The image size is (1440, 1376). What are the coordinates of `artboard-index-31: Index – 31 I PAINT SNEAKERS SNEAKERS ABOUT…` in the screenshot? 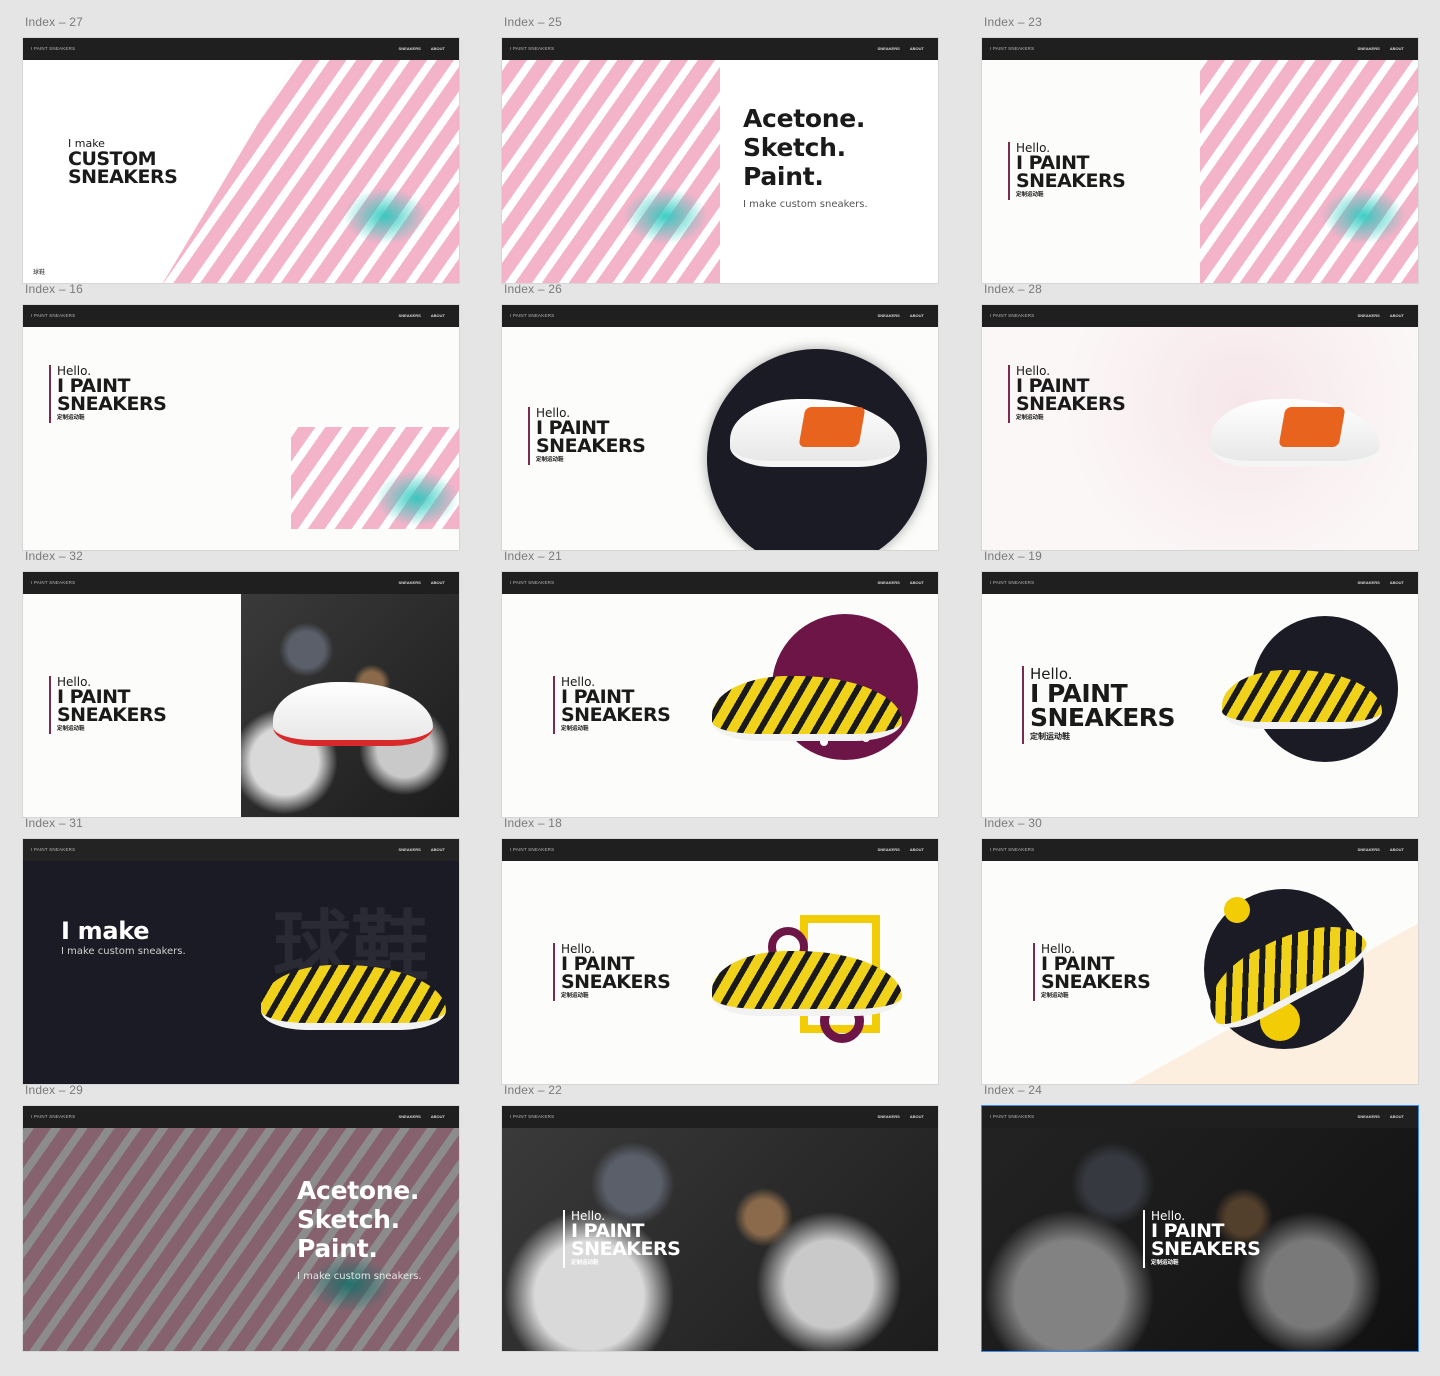 It's located at (241, 942).